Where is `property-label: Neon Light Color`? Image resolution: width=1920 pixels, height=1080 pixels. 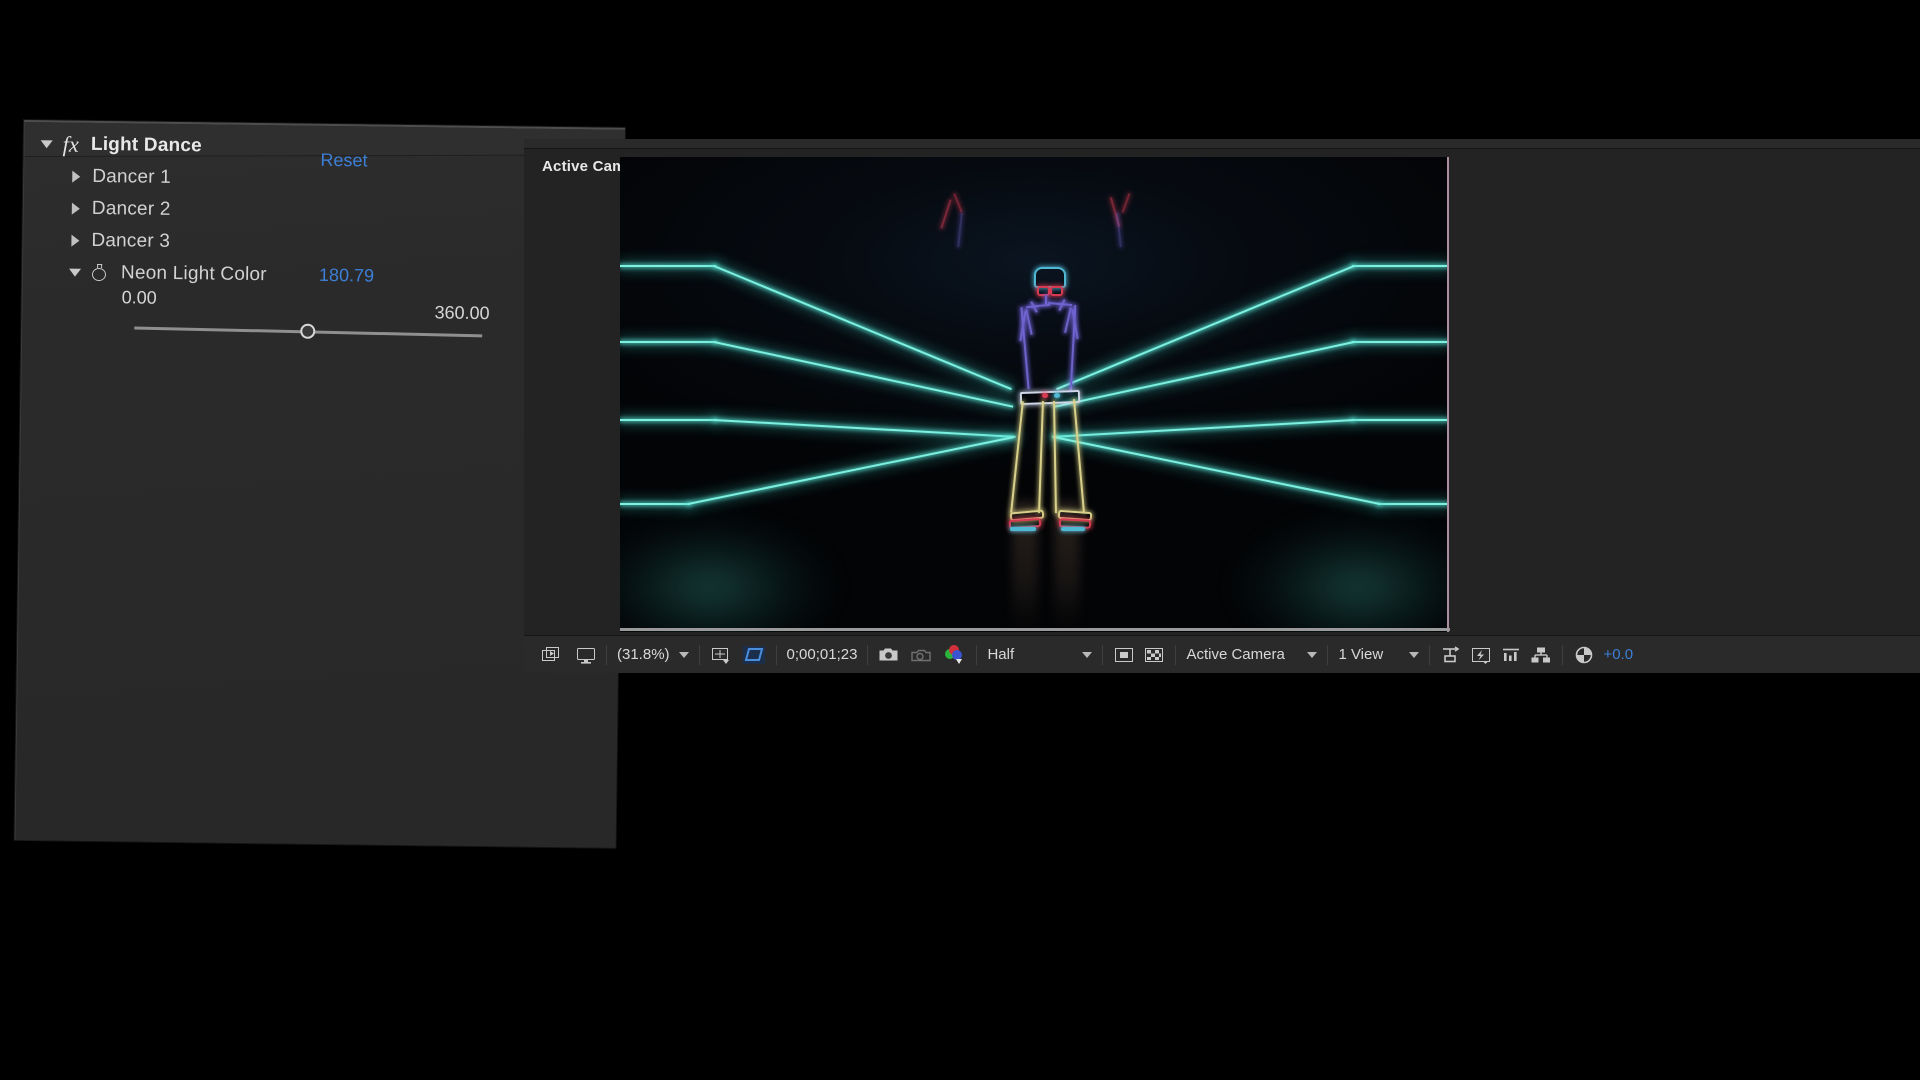
property-label: Neon Light Color is located at coordinates (193, 274).